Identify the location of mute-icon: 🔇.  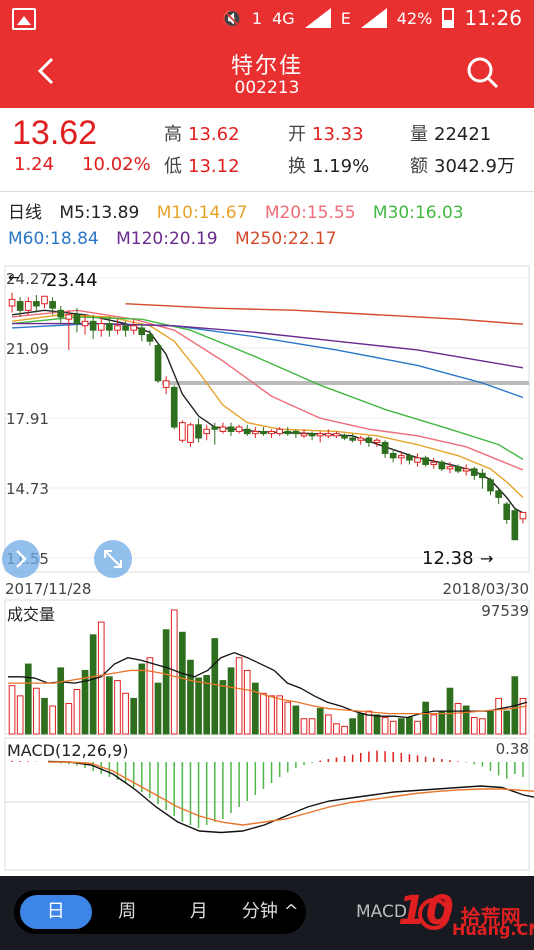
(232, 18).